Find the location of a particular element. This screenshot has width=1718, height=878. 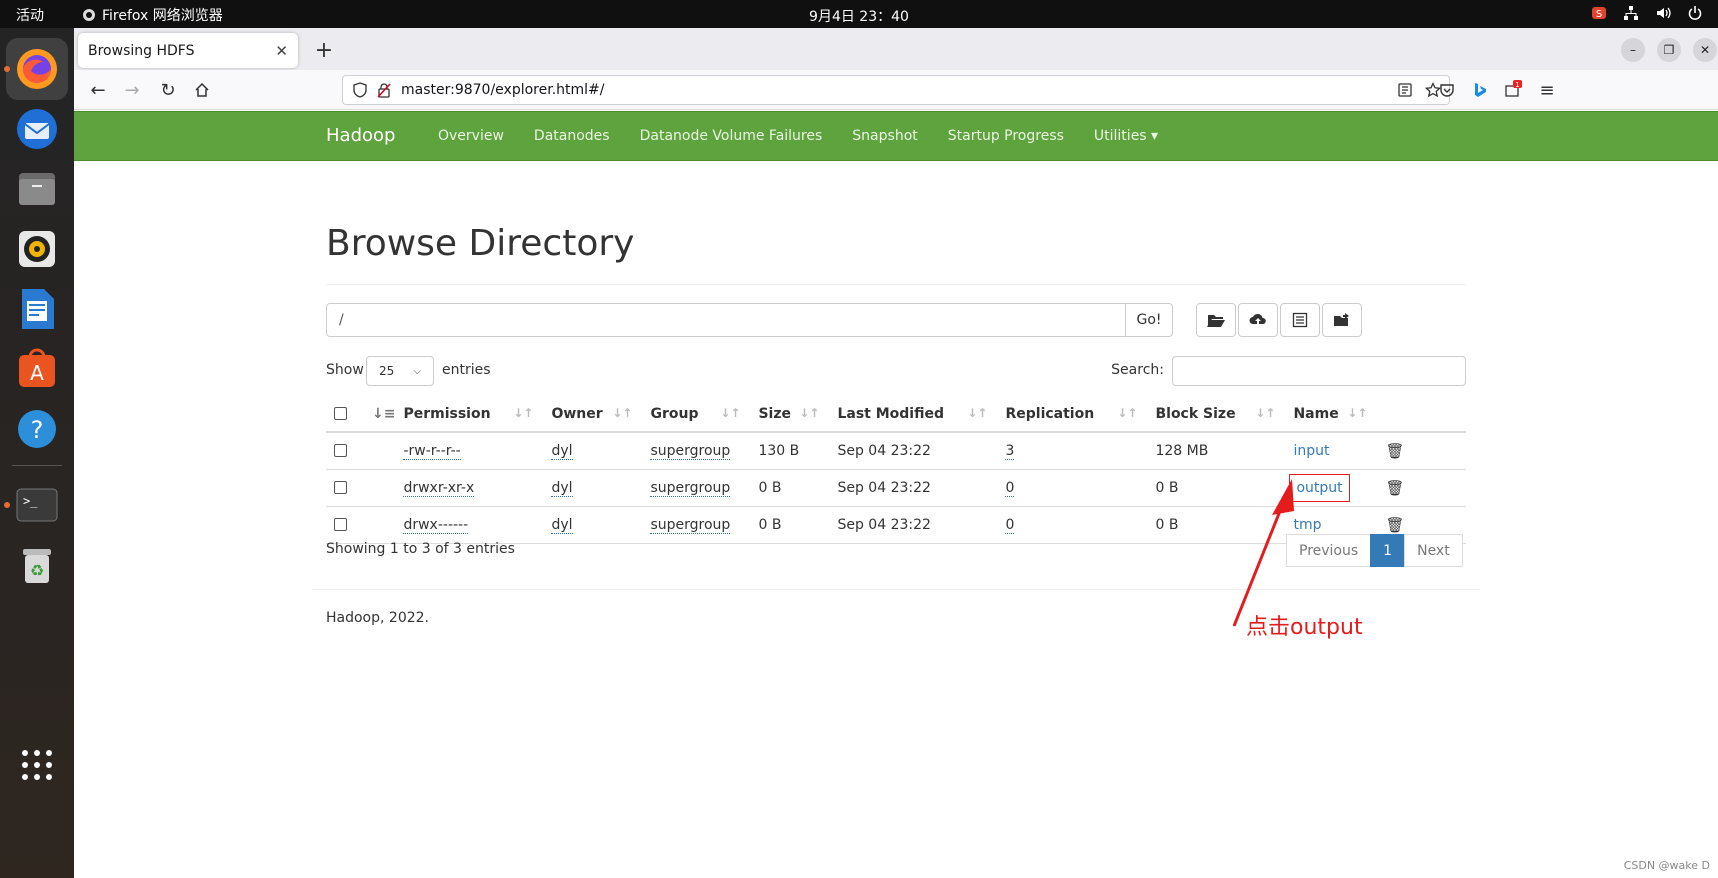

page-1-button: 1 is located at coordinates (1388, 550).